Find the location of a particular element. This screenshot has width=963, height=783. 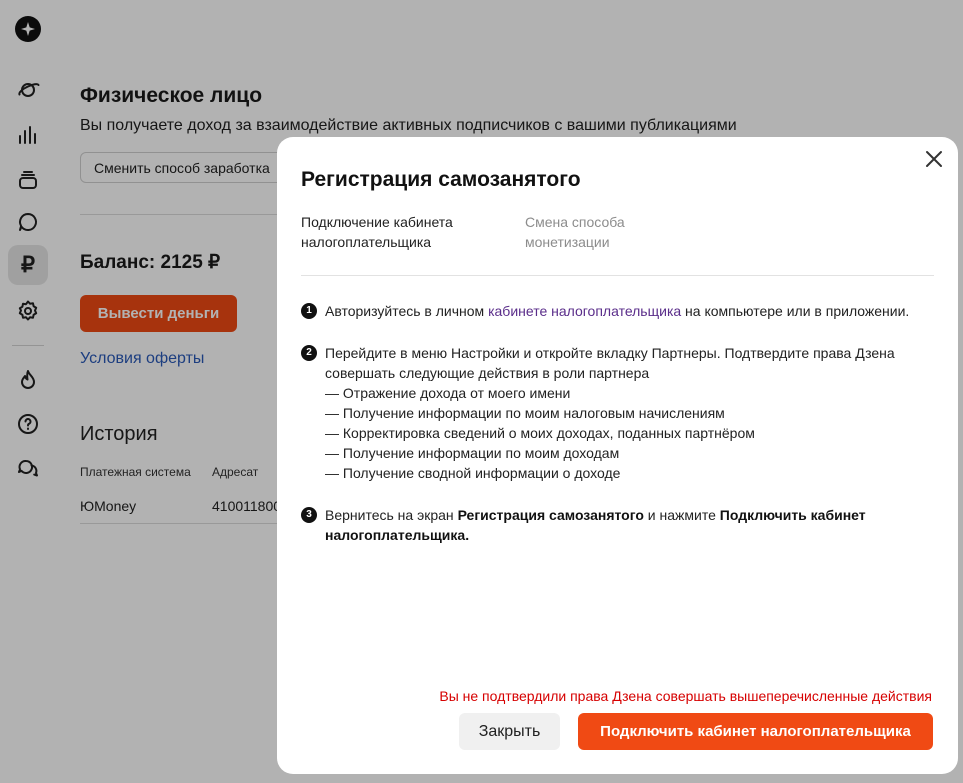

instruction-bold-text: Регистрация самозанятого is located at coordinates (550, 515).